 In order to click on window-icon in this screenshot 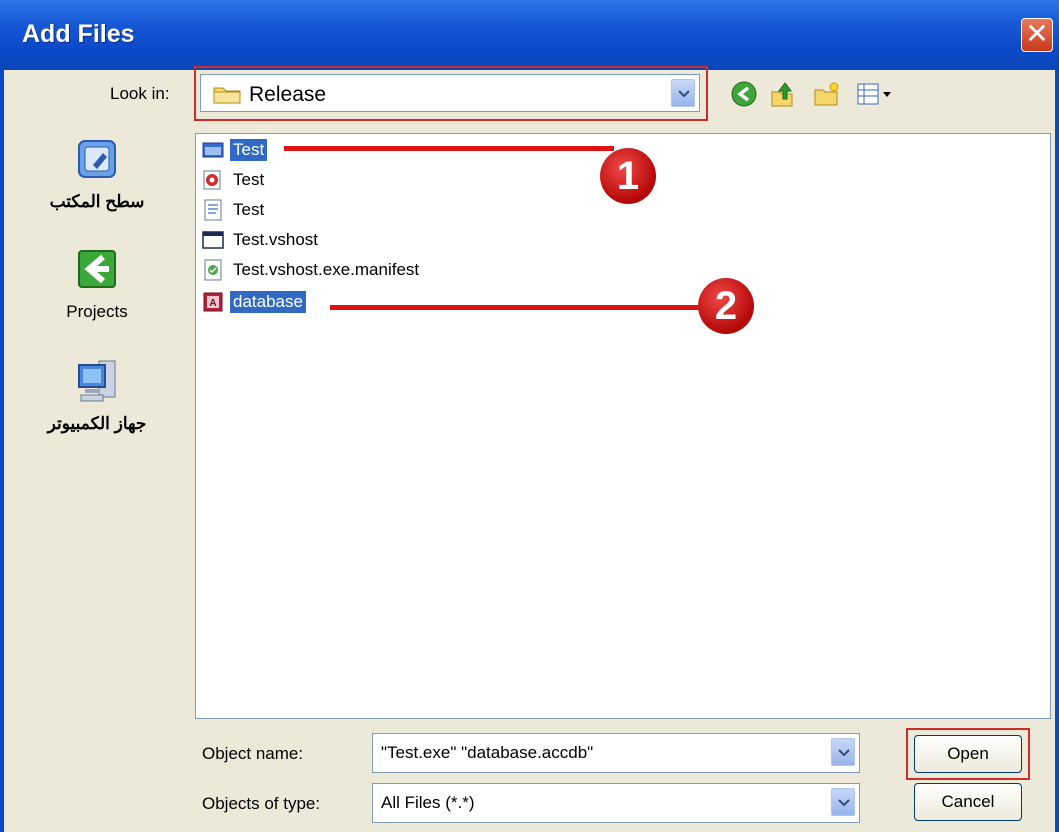, I will do `click(213, 240)`.